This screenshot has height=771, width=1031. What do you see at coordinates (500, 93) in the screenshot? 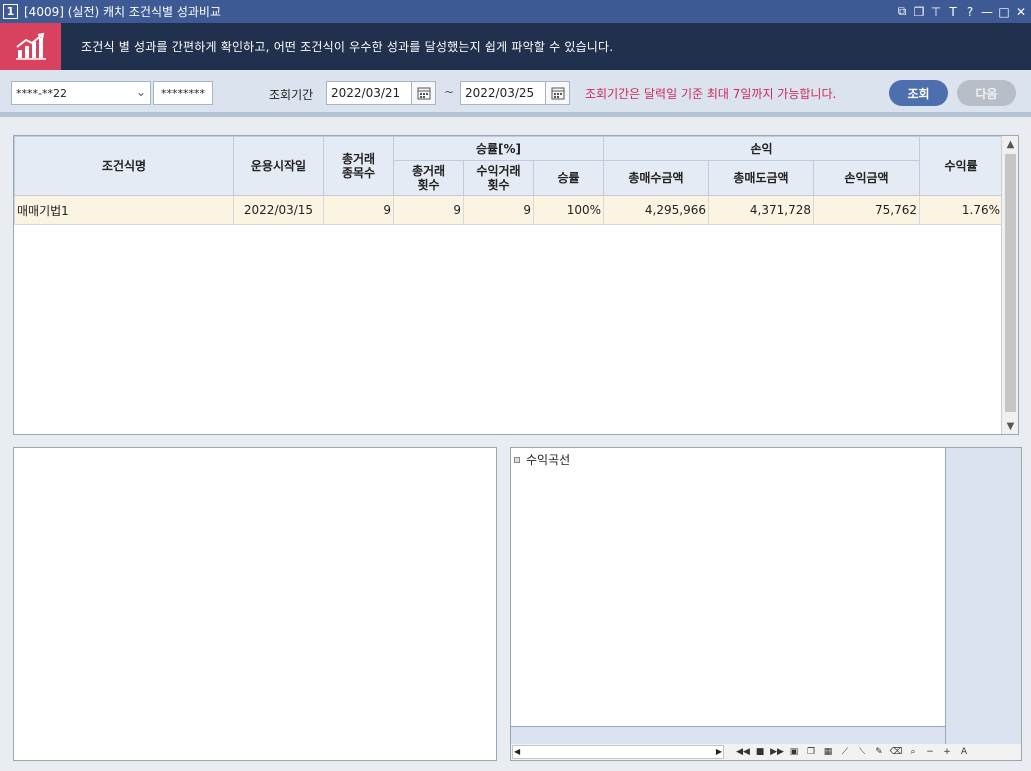
I see `end-date-value: 2022/03/25` at bounding box center [500, 93].